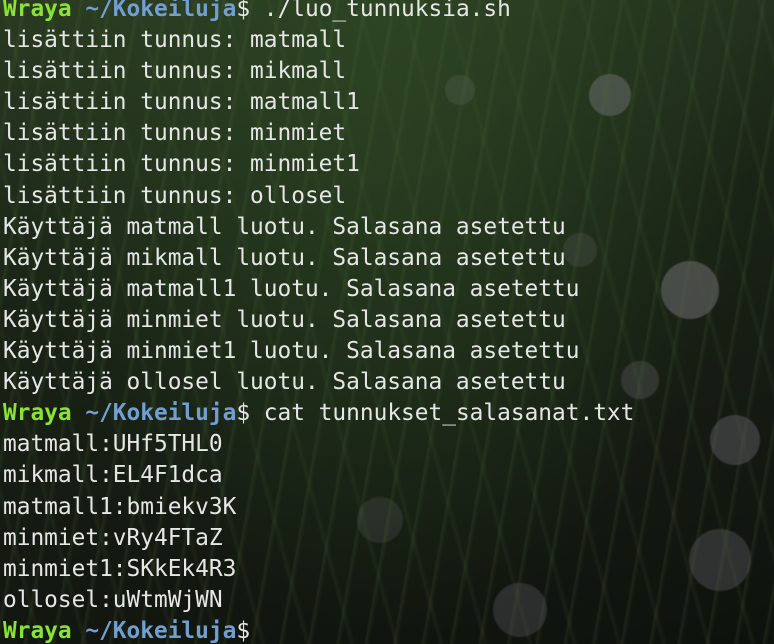  What do you see at coordinates (113, 537) in the screenshot?
I see `output-line: minmiet:vRy4FTaZ` at bounding box center [113, 537].